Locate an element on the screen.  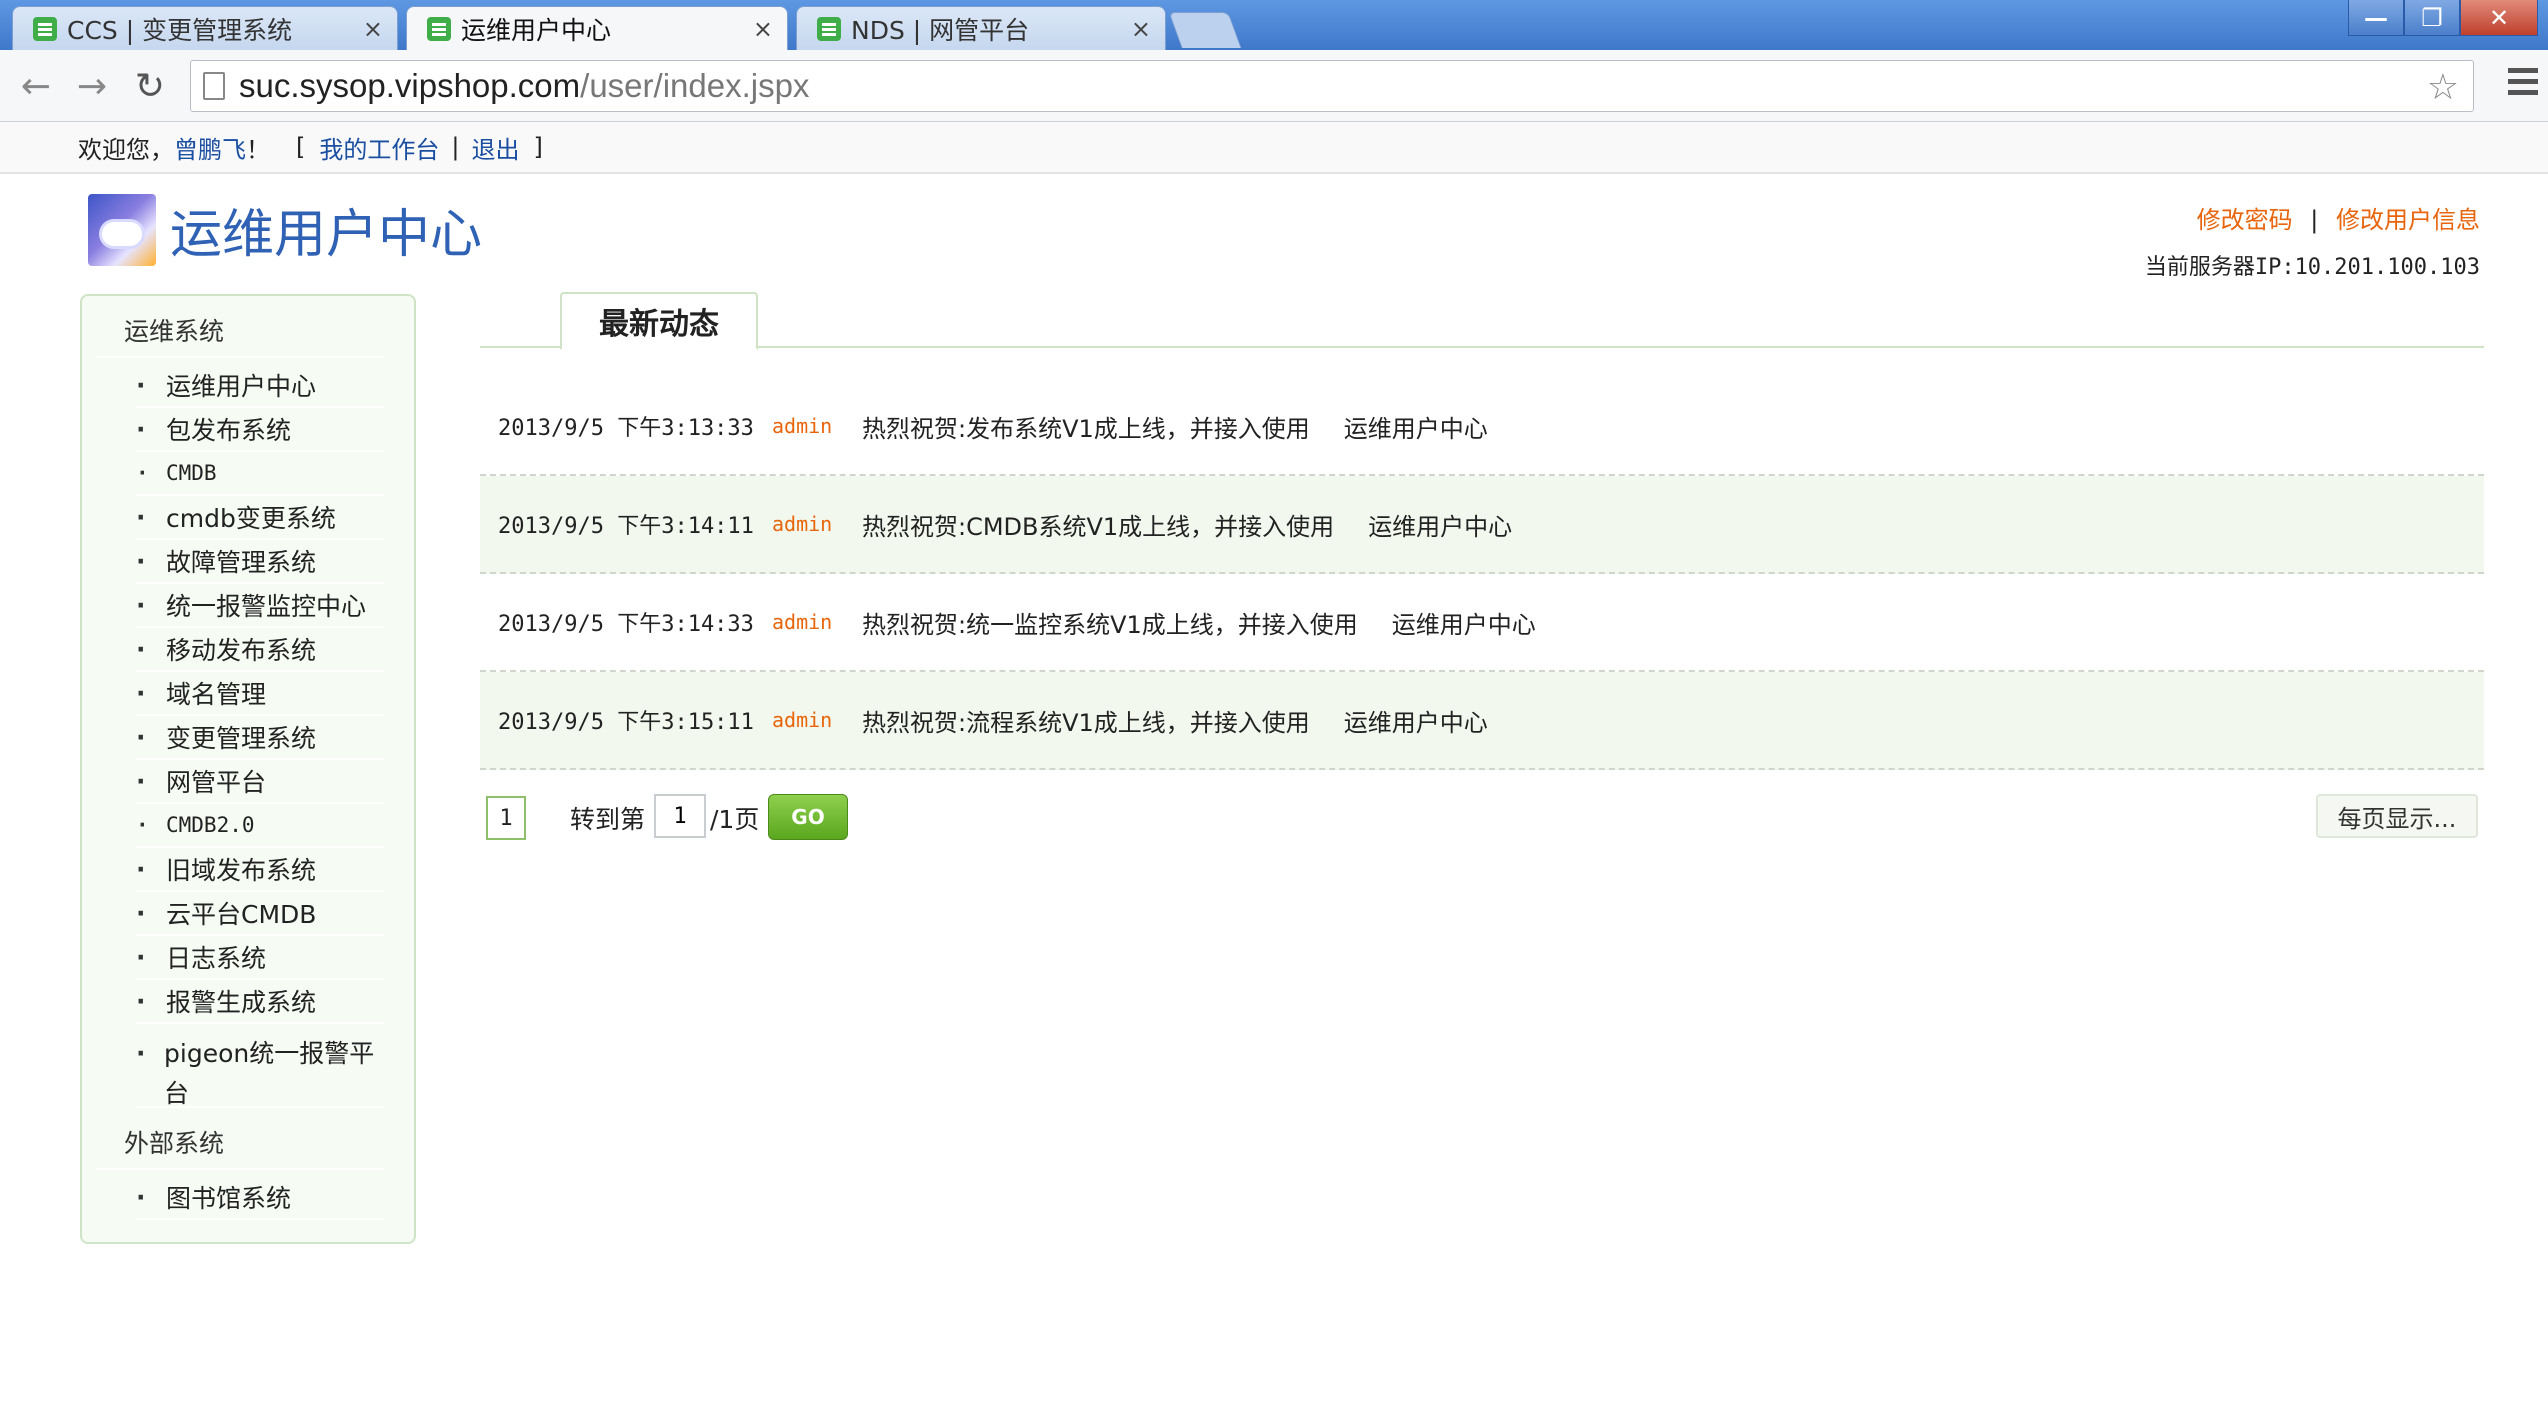
browser-tab-nds: NDS | 网管平台 × is located at coordinates (981, 28).